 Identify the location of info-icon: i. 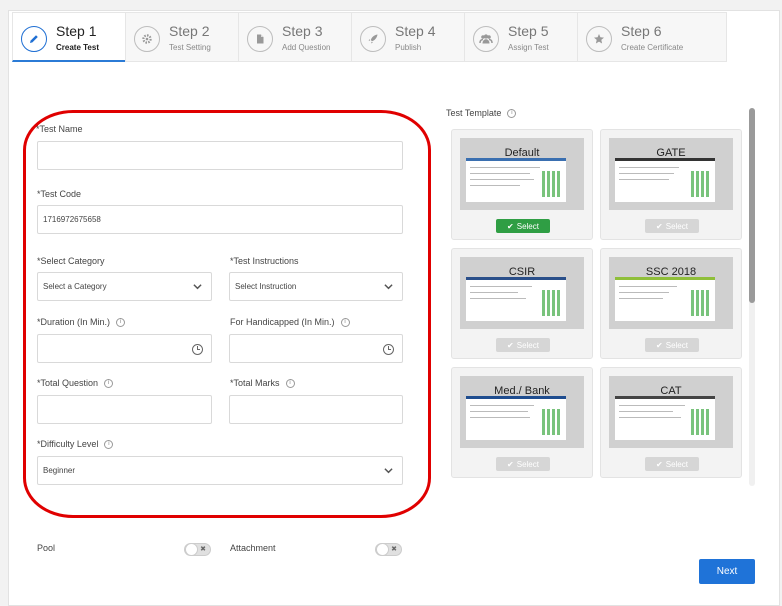
(512, 113).